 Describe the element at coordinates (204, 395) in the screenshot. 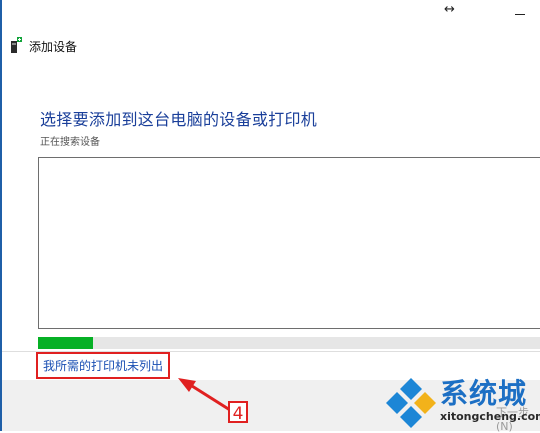

I see `annotation-arrow-icon` at that location.